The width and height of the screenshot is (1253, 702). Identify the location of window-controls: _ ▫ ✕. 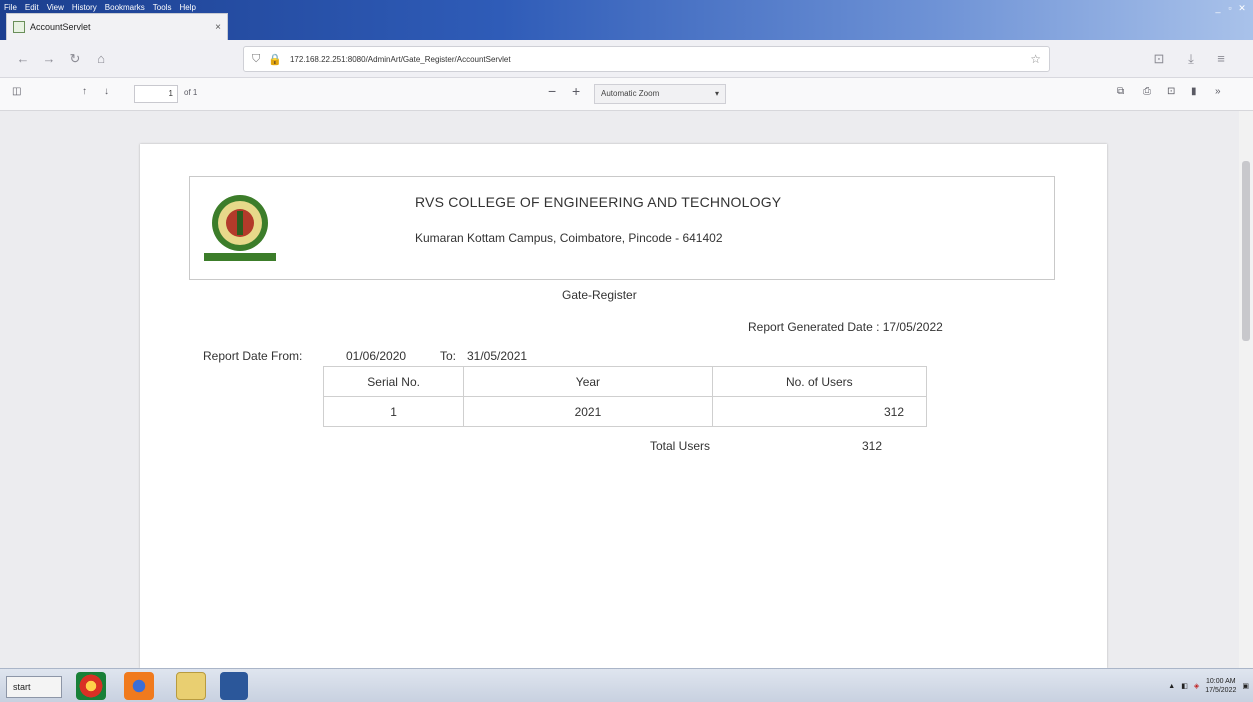
(1230, 8).